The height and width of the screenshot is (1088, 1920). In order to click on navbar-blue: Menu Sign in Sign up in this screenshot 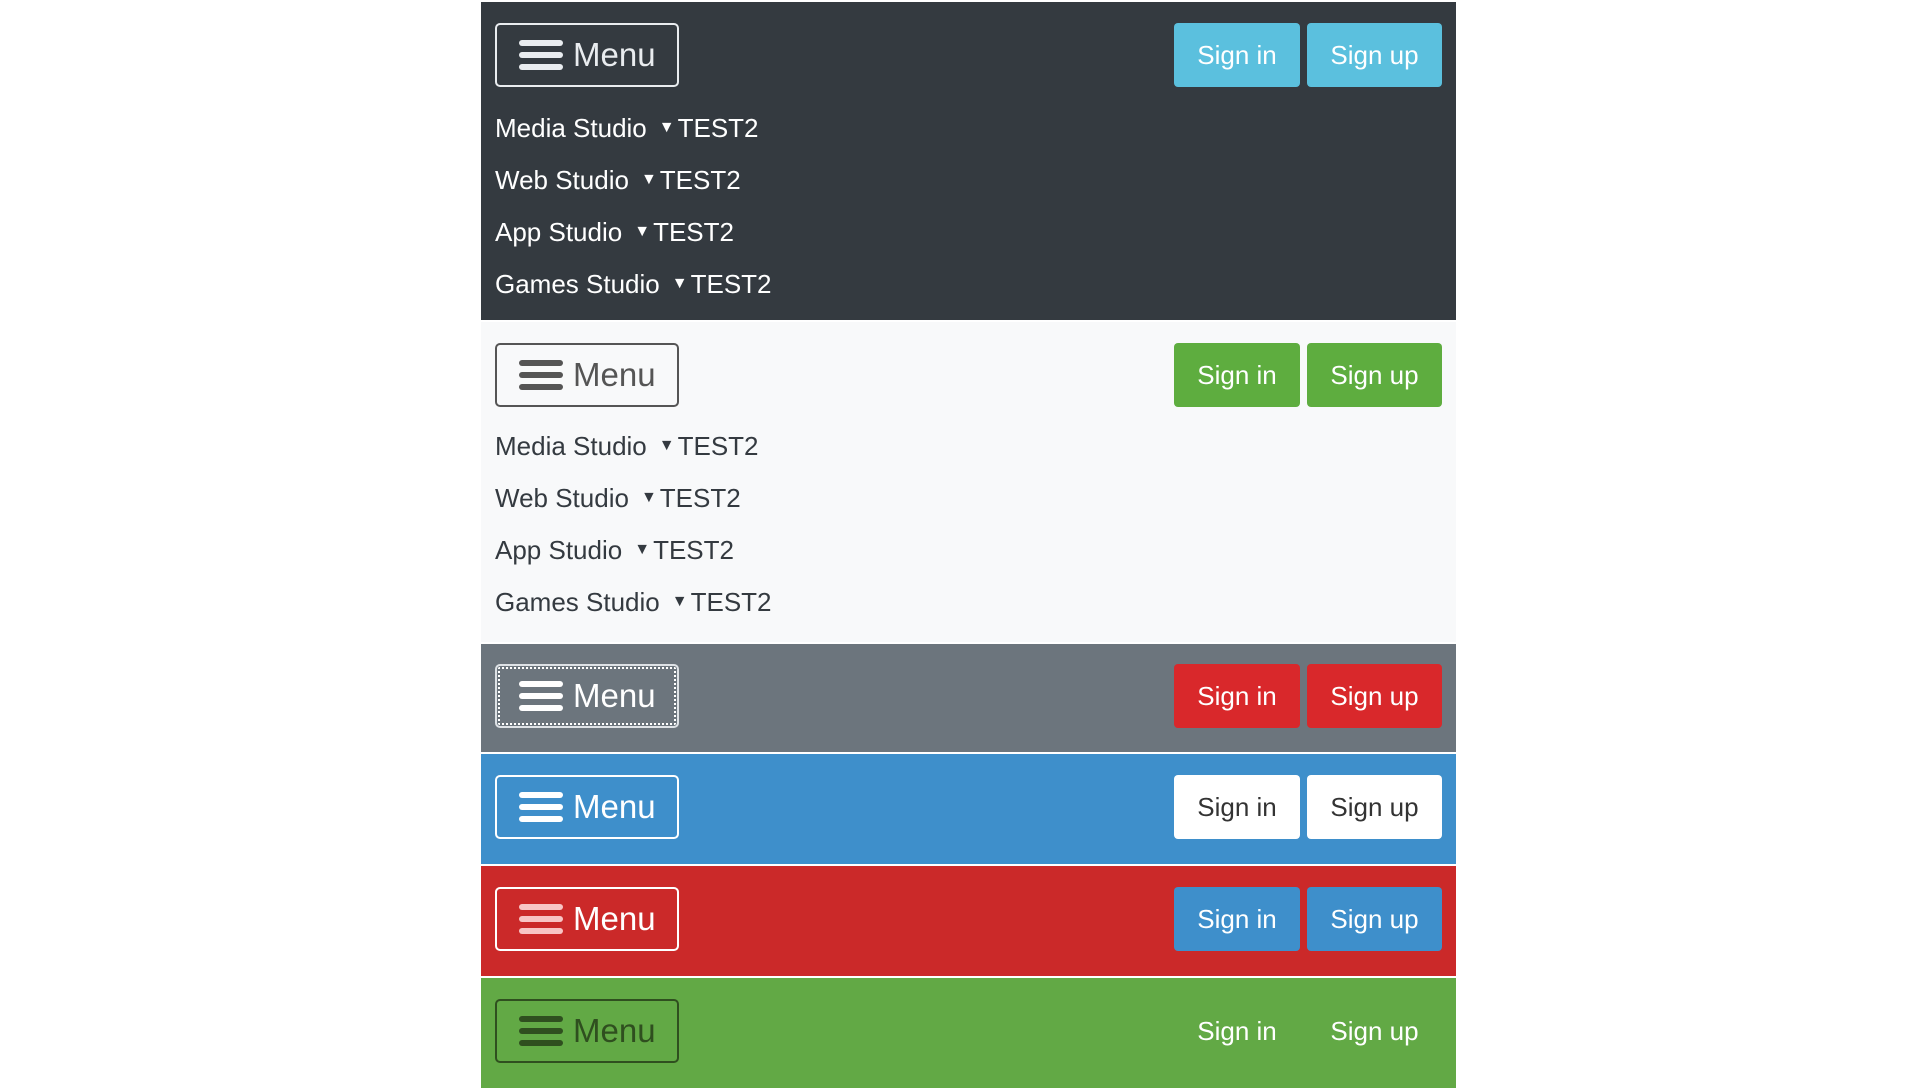, I will do `click(968, 809)`.